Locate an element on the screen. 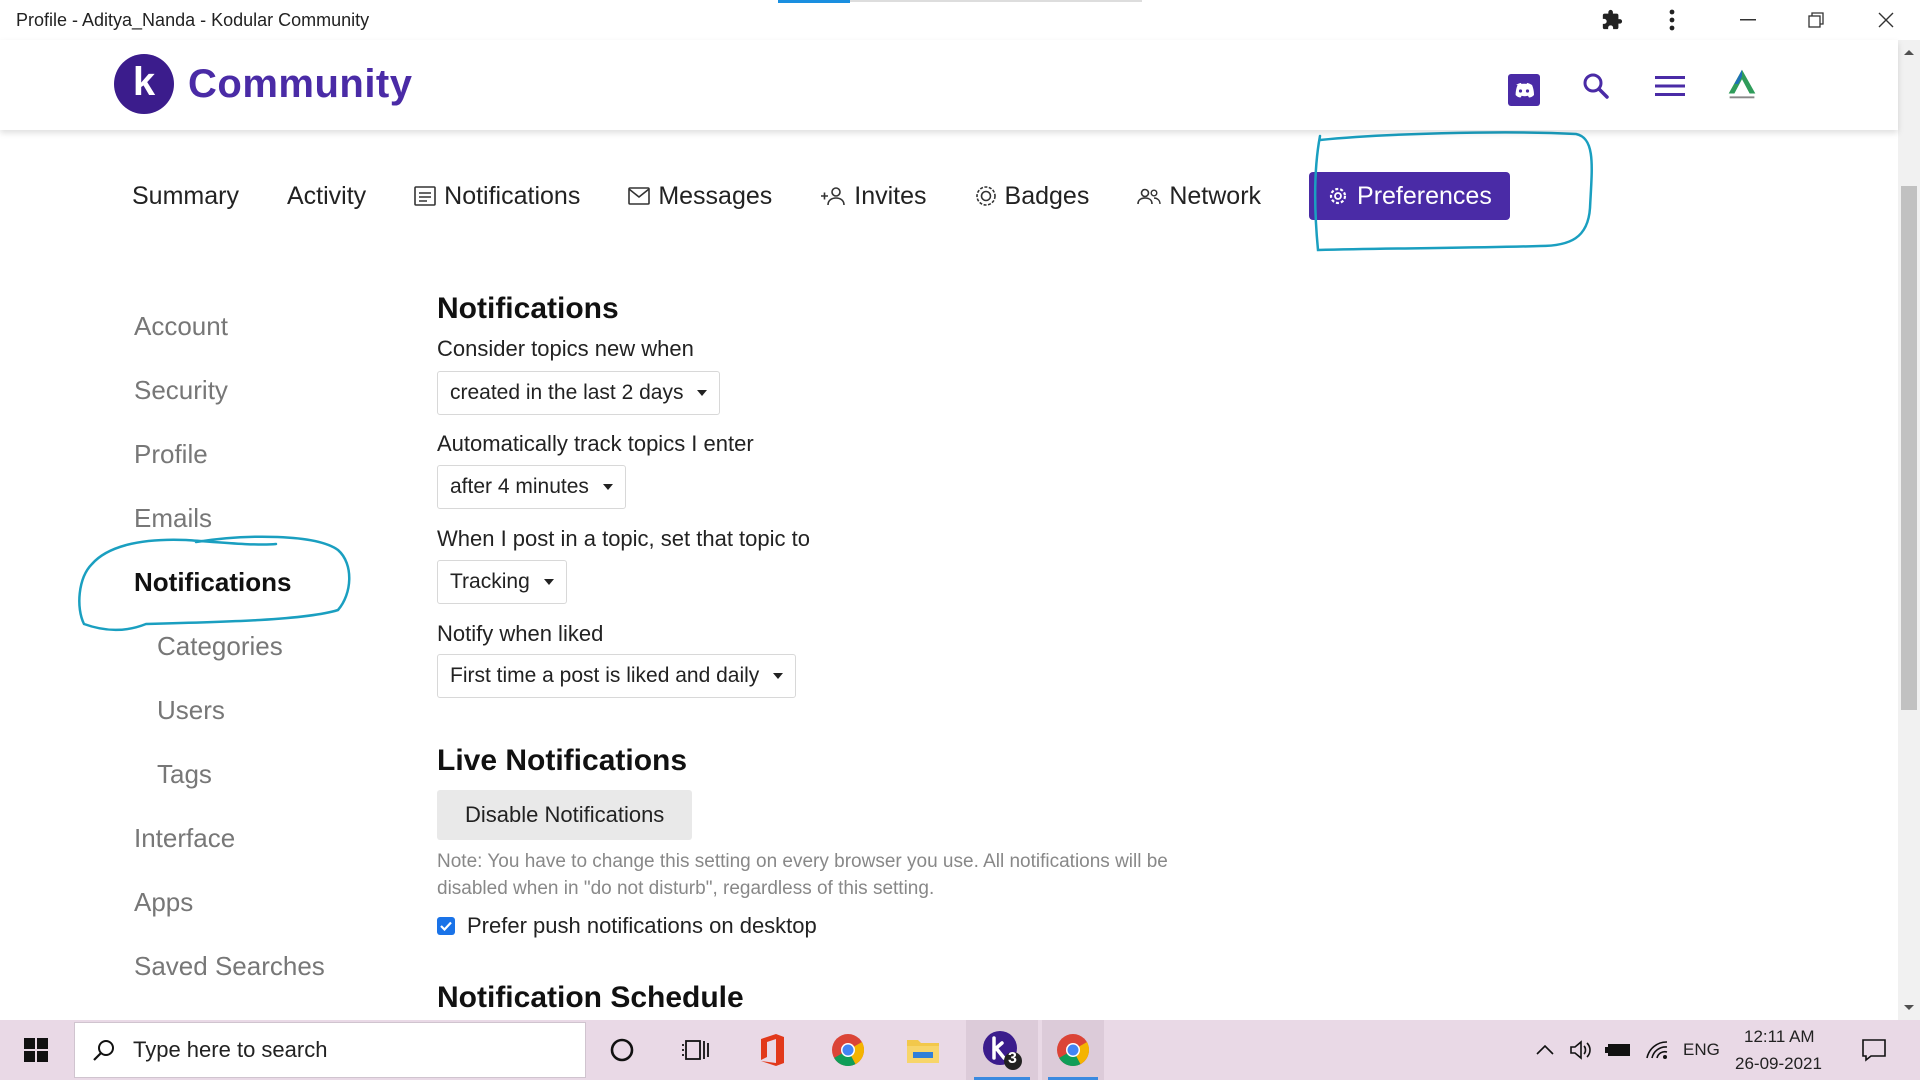  tab-network: Network is located at coordinates (1199, 196).